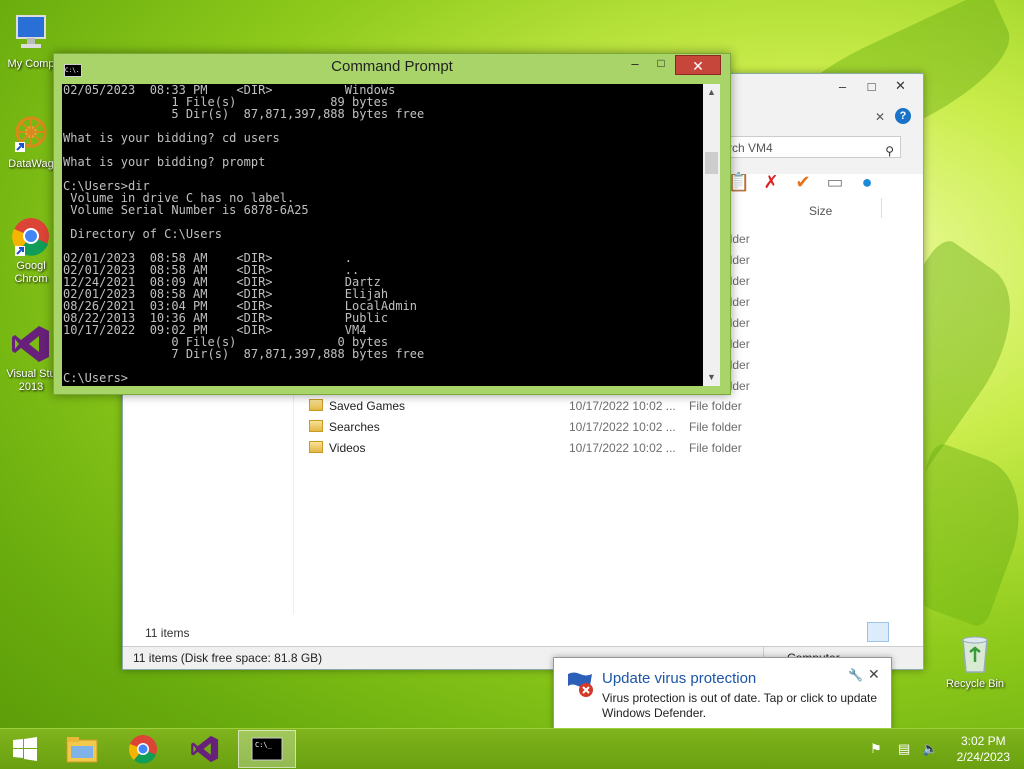  What do you see at coordinates (711, 377) in the screenshot?
I see `scroll-down-icon: ▼` at bounding box center [711, 377].